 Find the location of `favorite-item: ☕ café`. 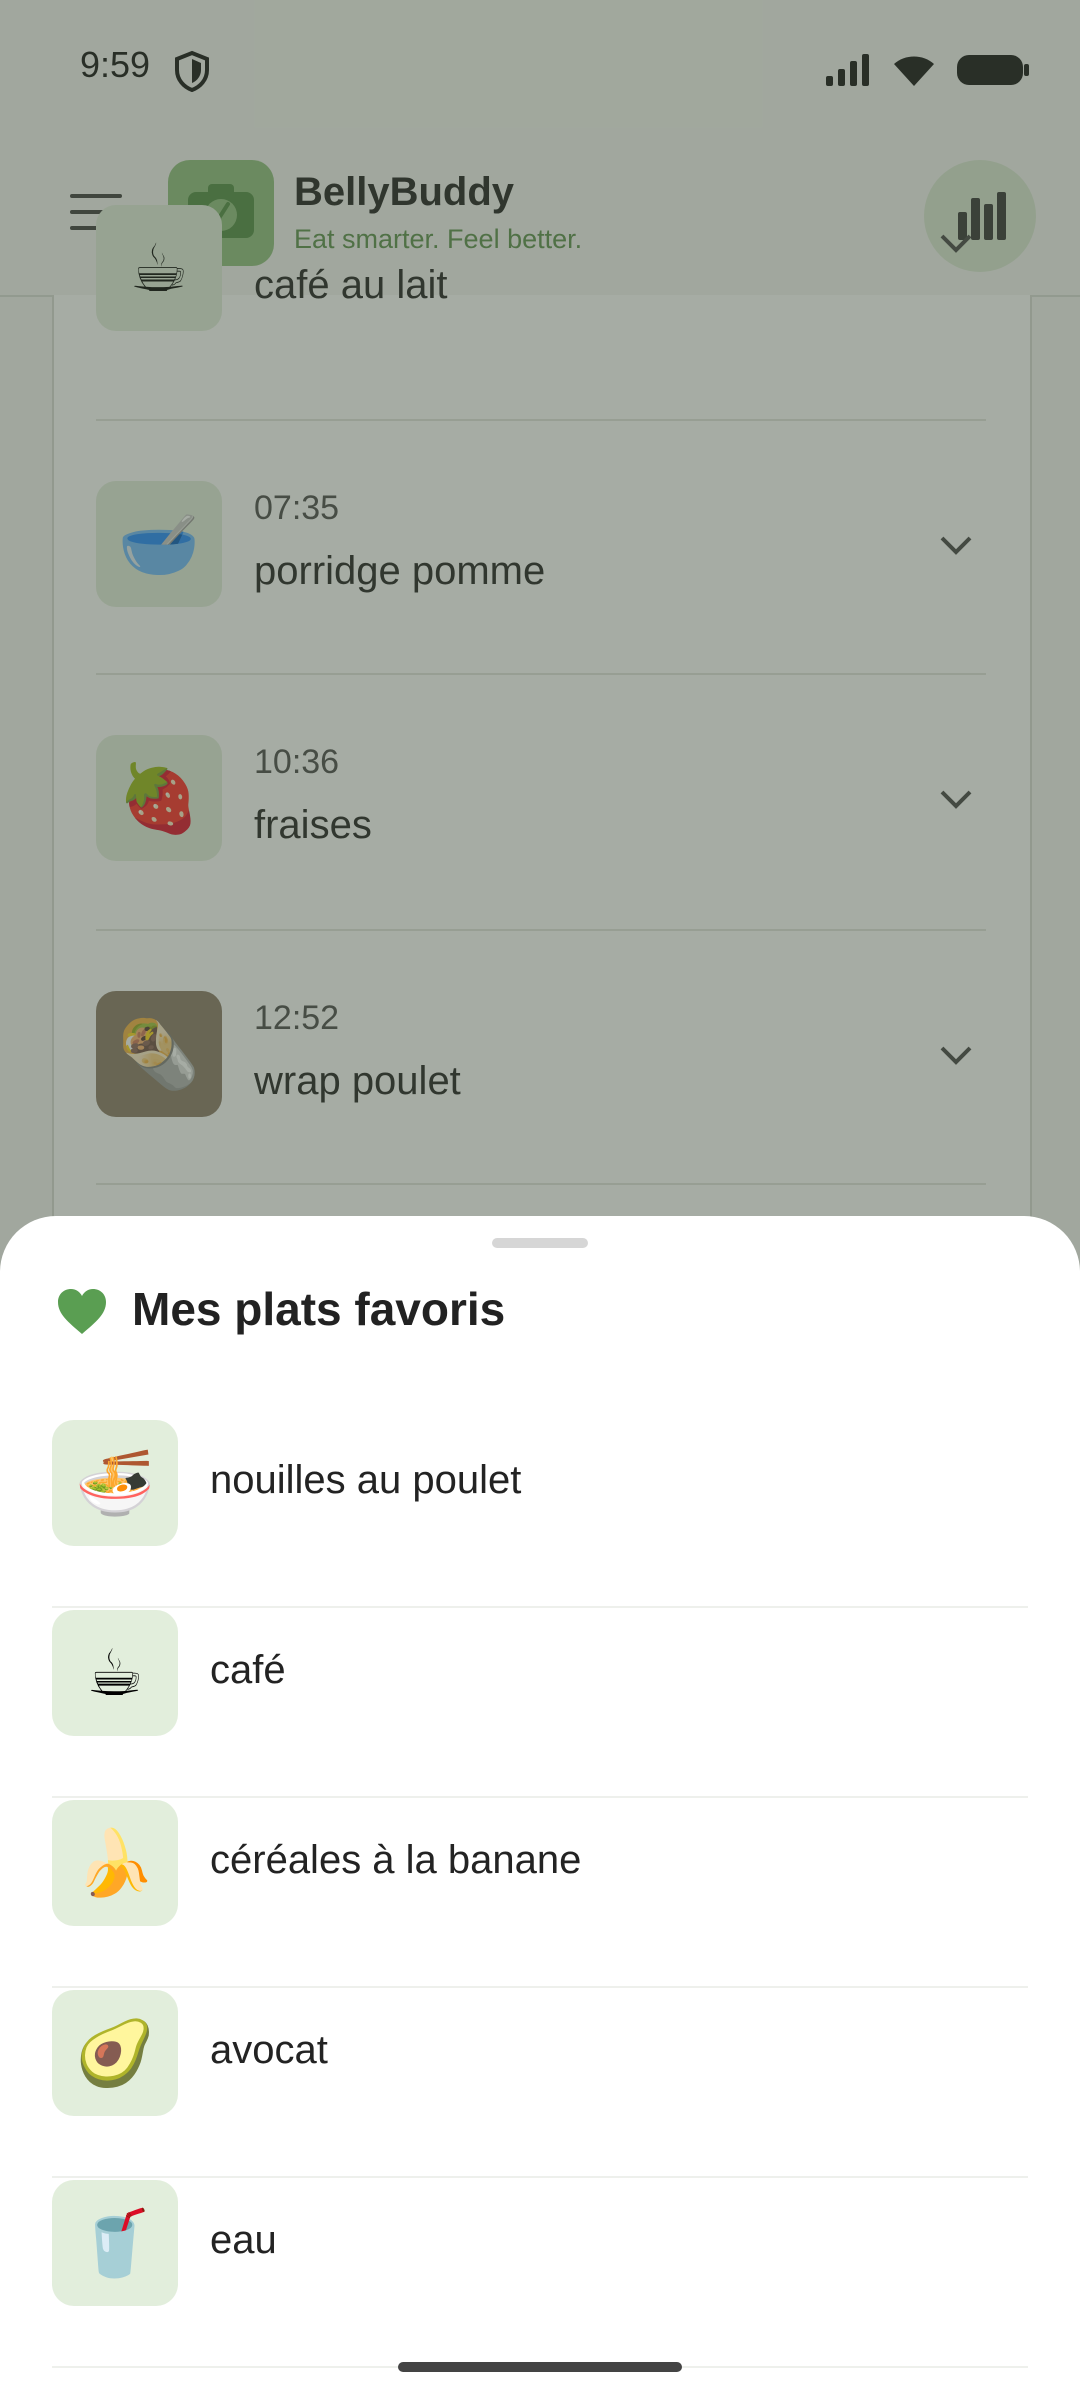

favorite-item: ☕ café is located at coordinates (540, 1703).